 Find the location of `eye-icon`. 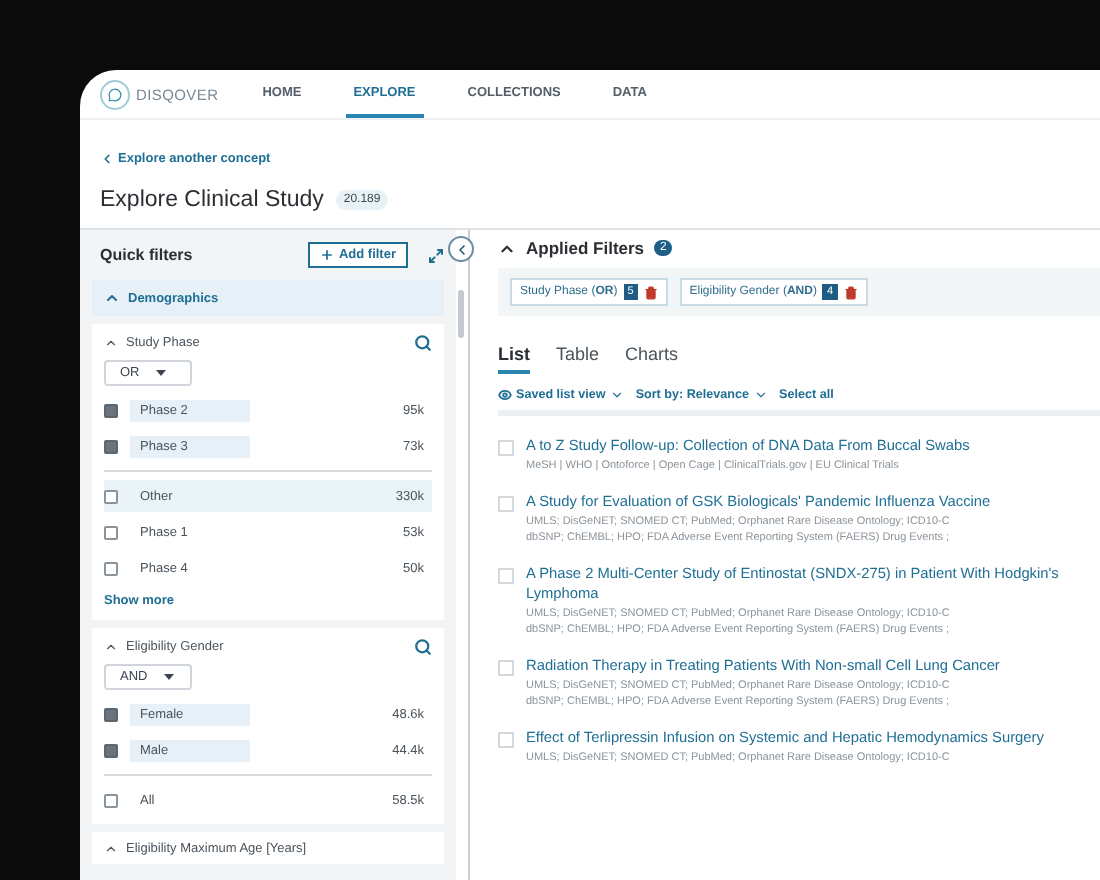

eye-icon is located at coordinates (505, 395).